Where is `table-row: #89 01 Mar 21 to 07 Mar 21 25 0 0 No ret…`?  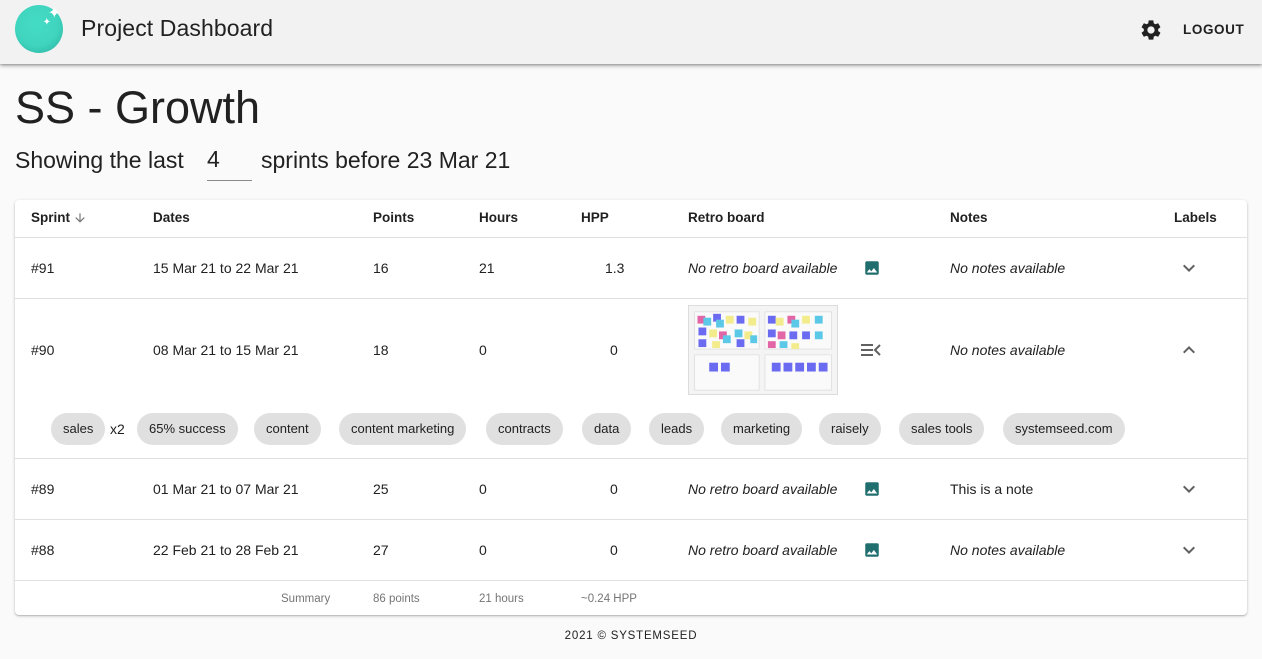 table-row: #89 01 Mar 21 to 07 Mar 21 25 0 0 No ret… is located at coordinates (631, 489).